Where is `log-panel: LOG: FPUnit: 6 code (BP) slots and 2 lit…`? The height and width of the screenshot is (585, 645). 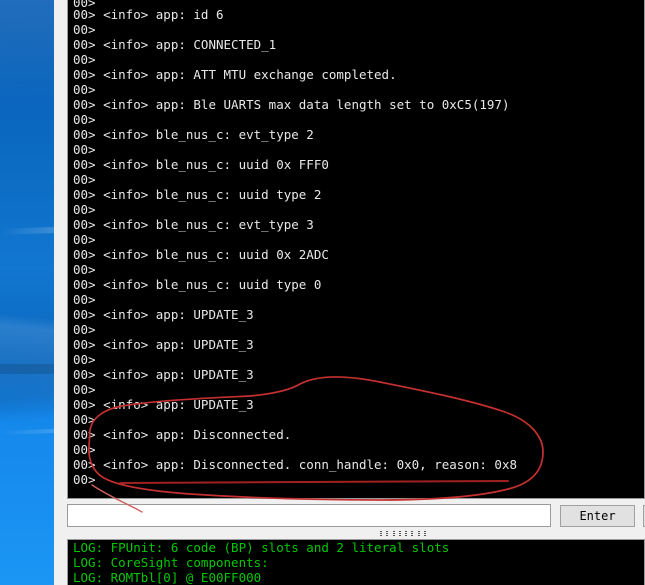
log-panel: LOG: FPUnit: 6 code (BP) slots and 2 lit… is located at coordinates (356, 562).